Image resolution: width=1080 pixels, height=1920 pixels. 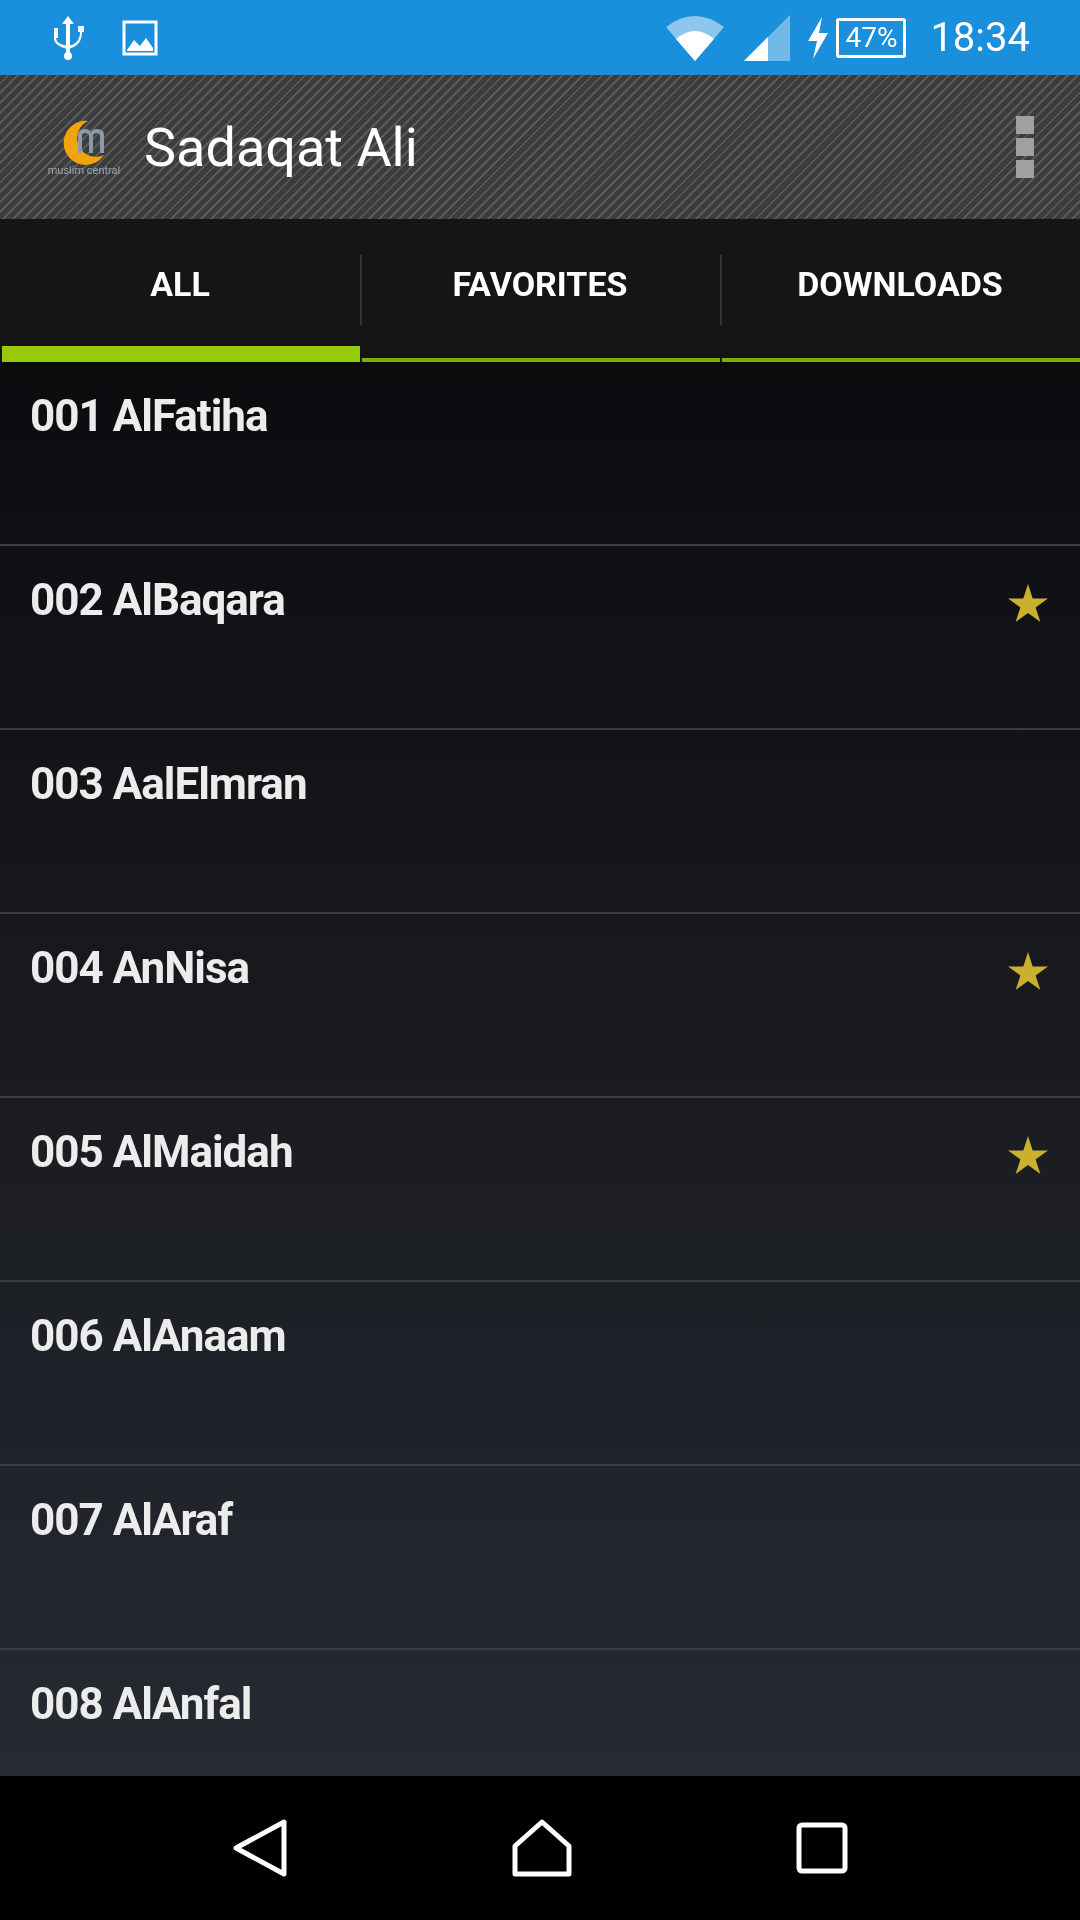 I want to click on wifi-icon, so click(x=695, y=37).